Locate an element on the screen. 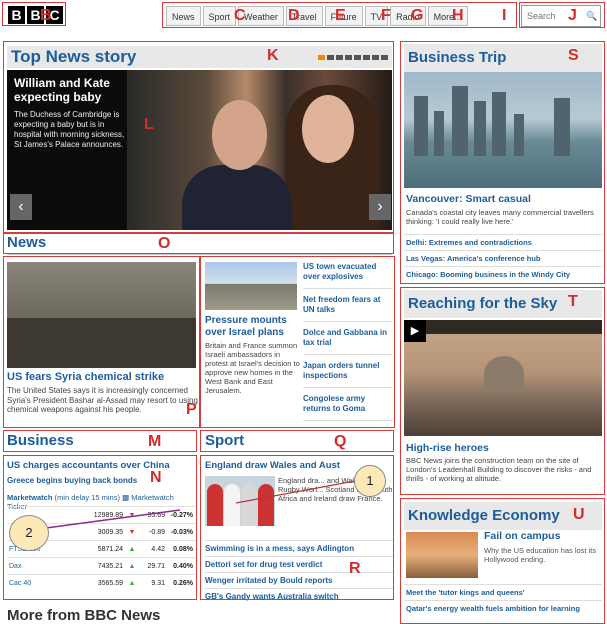 Image resolution: width=607 pixels, height=624 pixels. bbc-logo: B B C is located at coordinates (35, 15).